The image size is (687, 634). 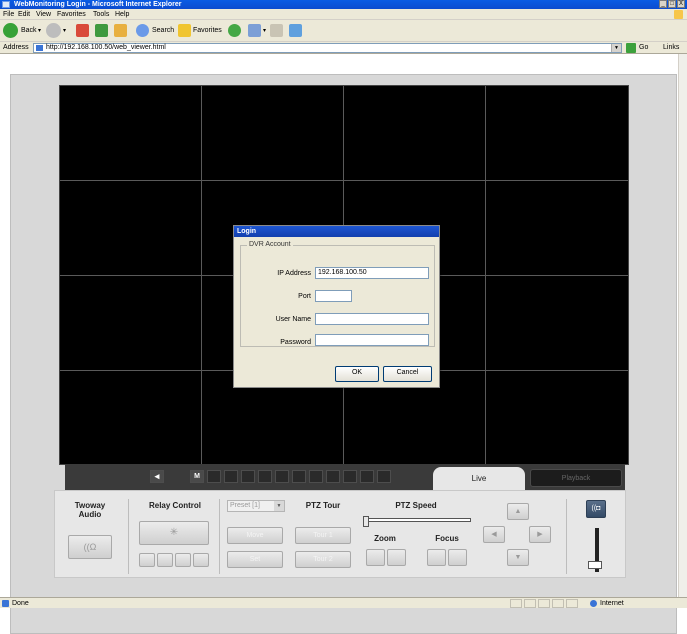 What do you see at coordinates (201, 560) in the screenshot?
I see `relay-4-button` at bounding box center [201, 560].